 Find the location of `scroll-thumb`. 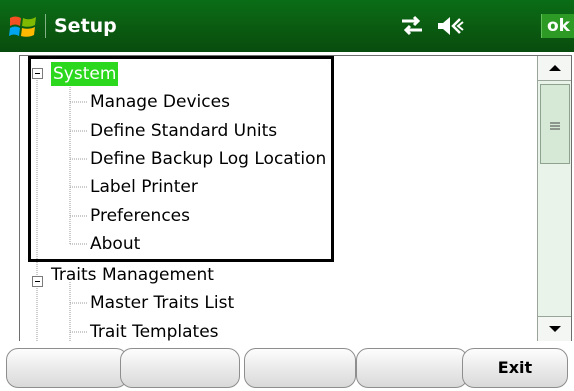

scroll-thumb is located at coordinates (555, 124).